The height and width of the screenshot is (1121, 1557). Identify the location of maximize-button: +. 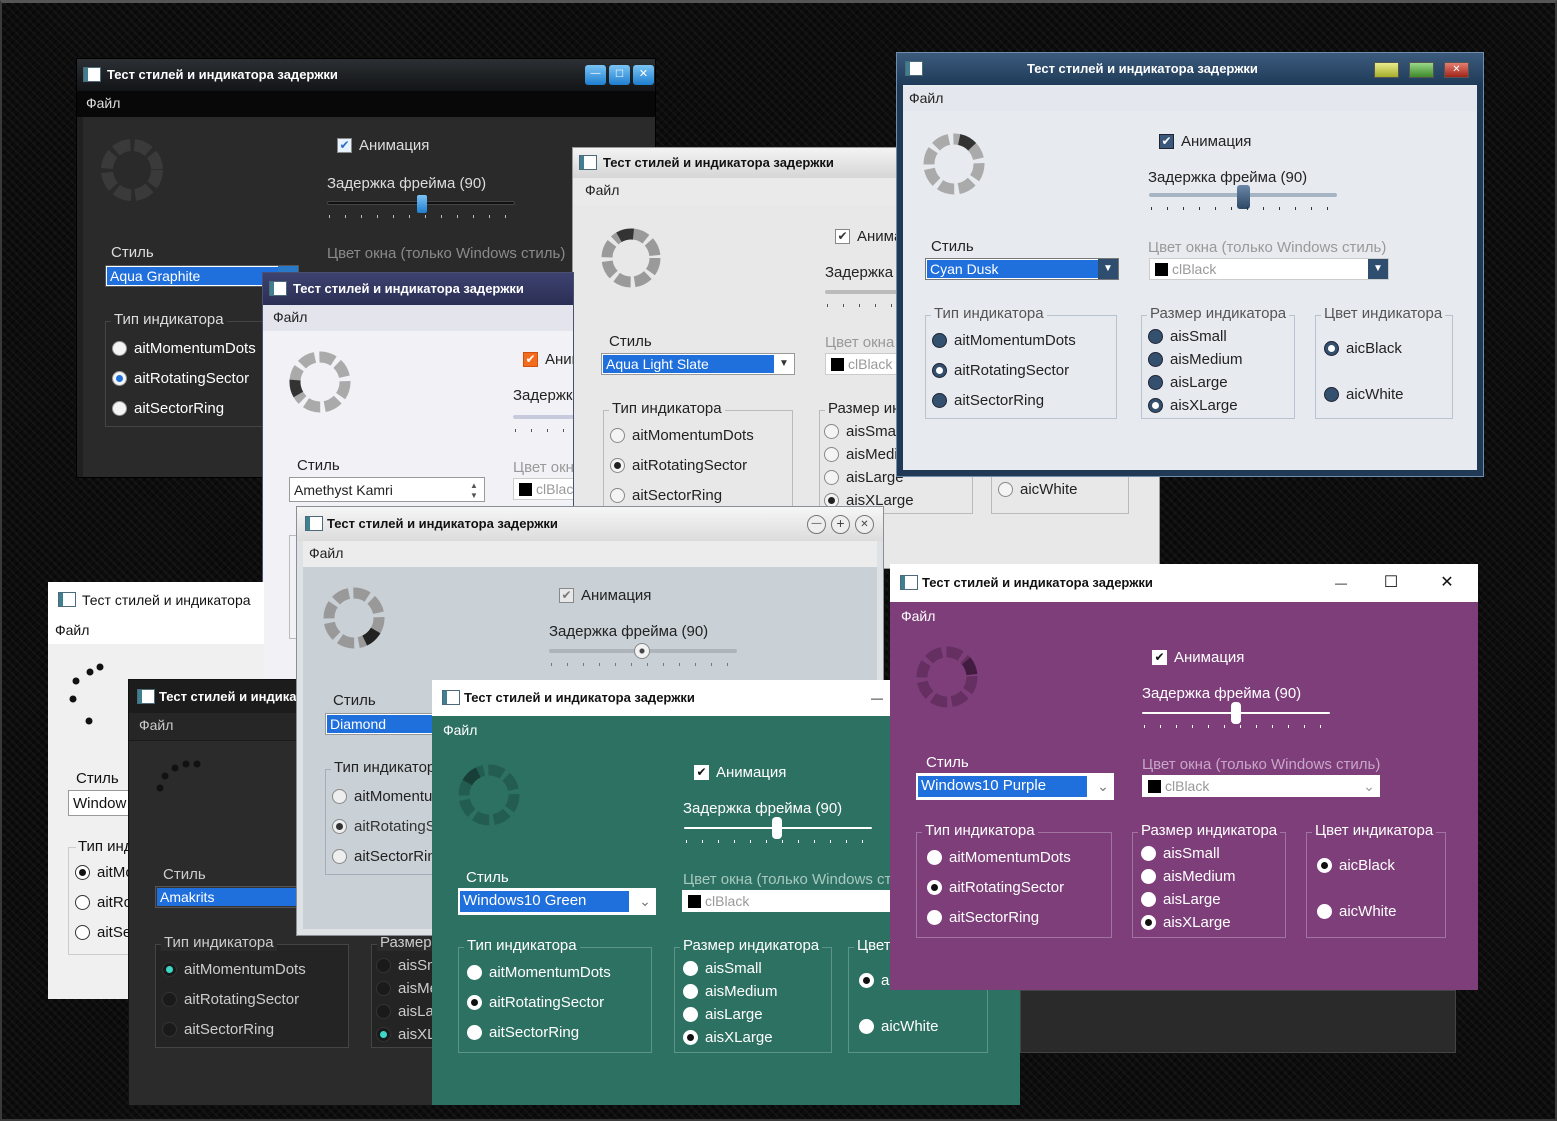
(840, 524).